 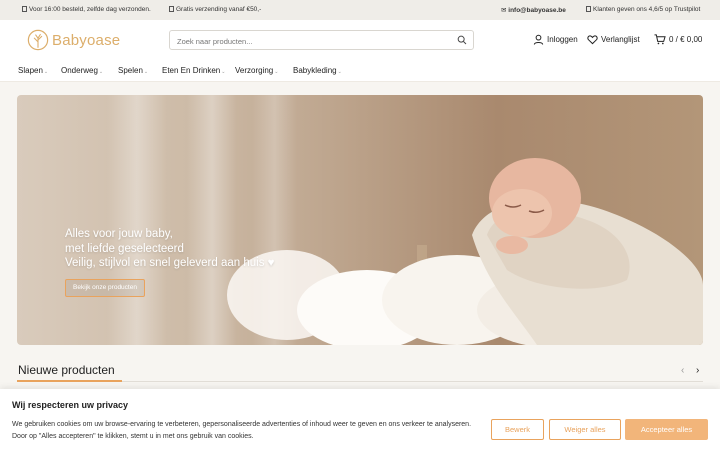 What do you see at coordinates (697, 370) in the screenshot?
I see `carousel-next-arrow: ›` at bounding box center [697, 370].